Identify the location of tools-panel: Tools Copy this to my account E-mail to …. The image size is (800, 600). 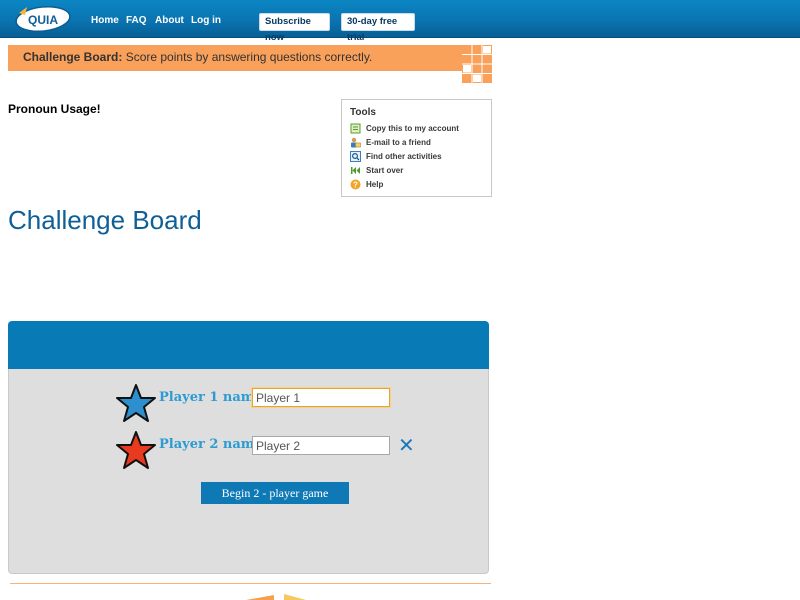
(416, 148).